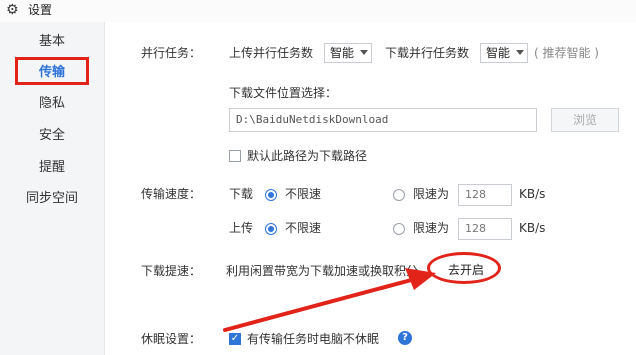 The image size is (636, 355). Describe the element at coordinates (52, 42) in the screenshot. I see `sidebar-item-basic: 基本` at that location.